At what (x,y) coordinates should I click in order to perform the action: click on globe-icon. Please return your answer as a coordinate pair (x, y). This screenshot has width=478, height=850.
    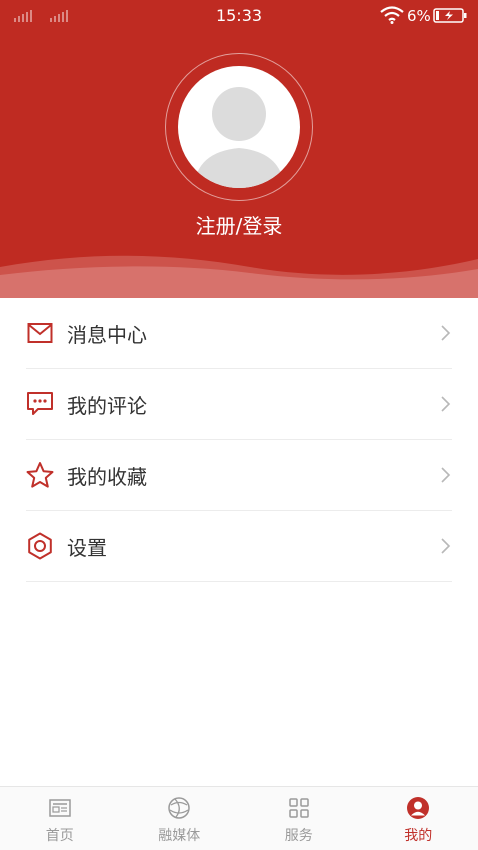
    Looking at the image, I should click on (179, 808).